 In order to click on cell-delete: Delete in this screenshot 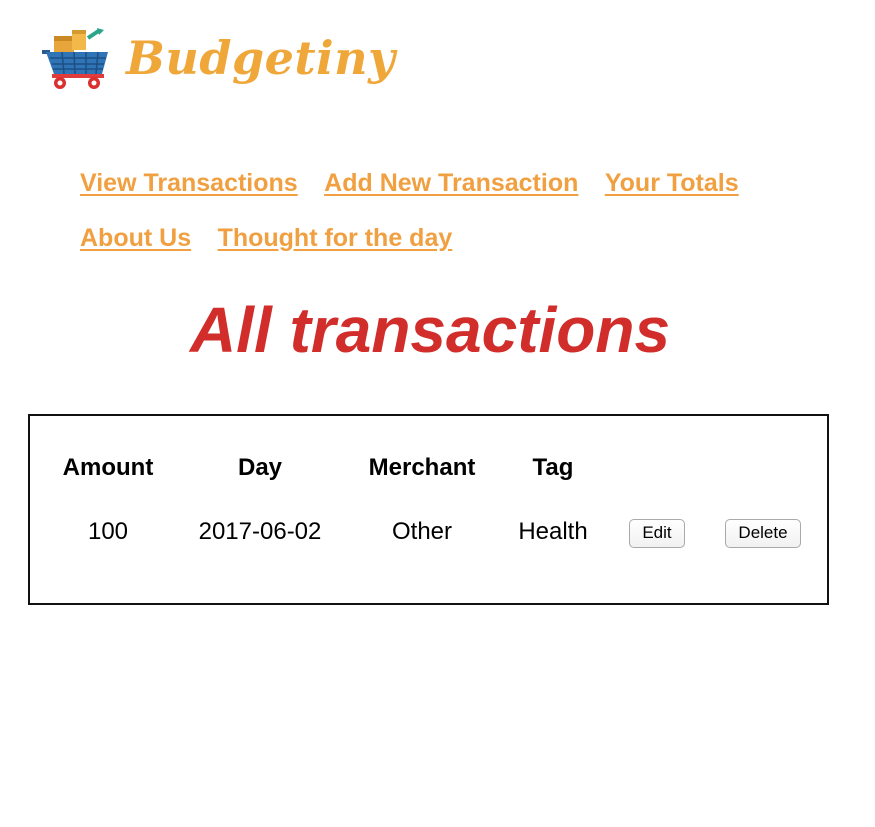, I will do `click(763, 532)`.